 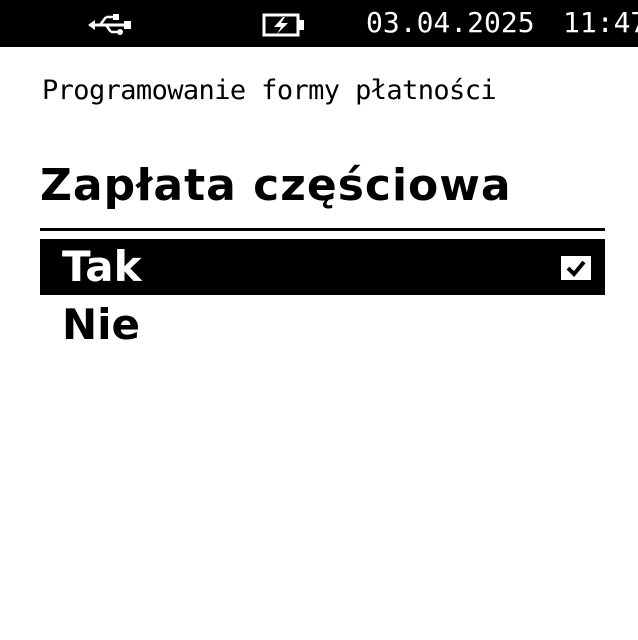 What do you see at coordinates (600, 22) in the screenshot?
I see `status-time: 11:47` at bounding box center [600, 22].